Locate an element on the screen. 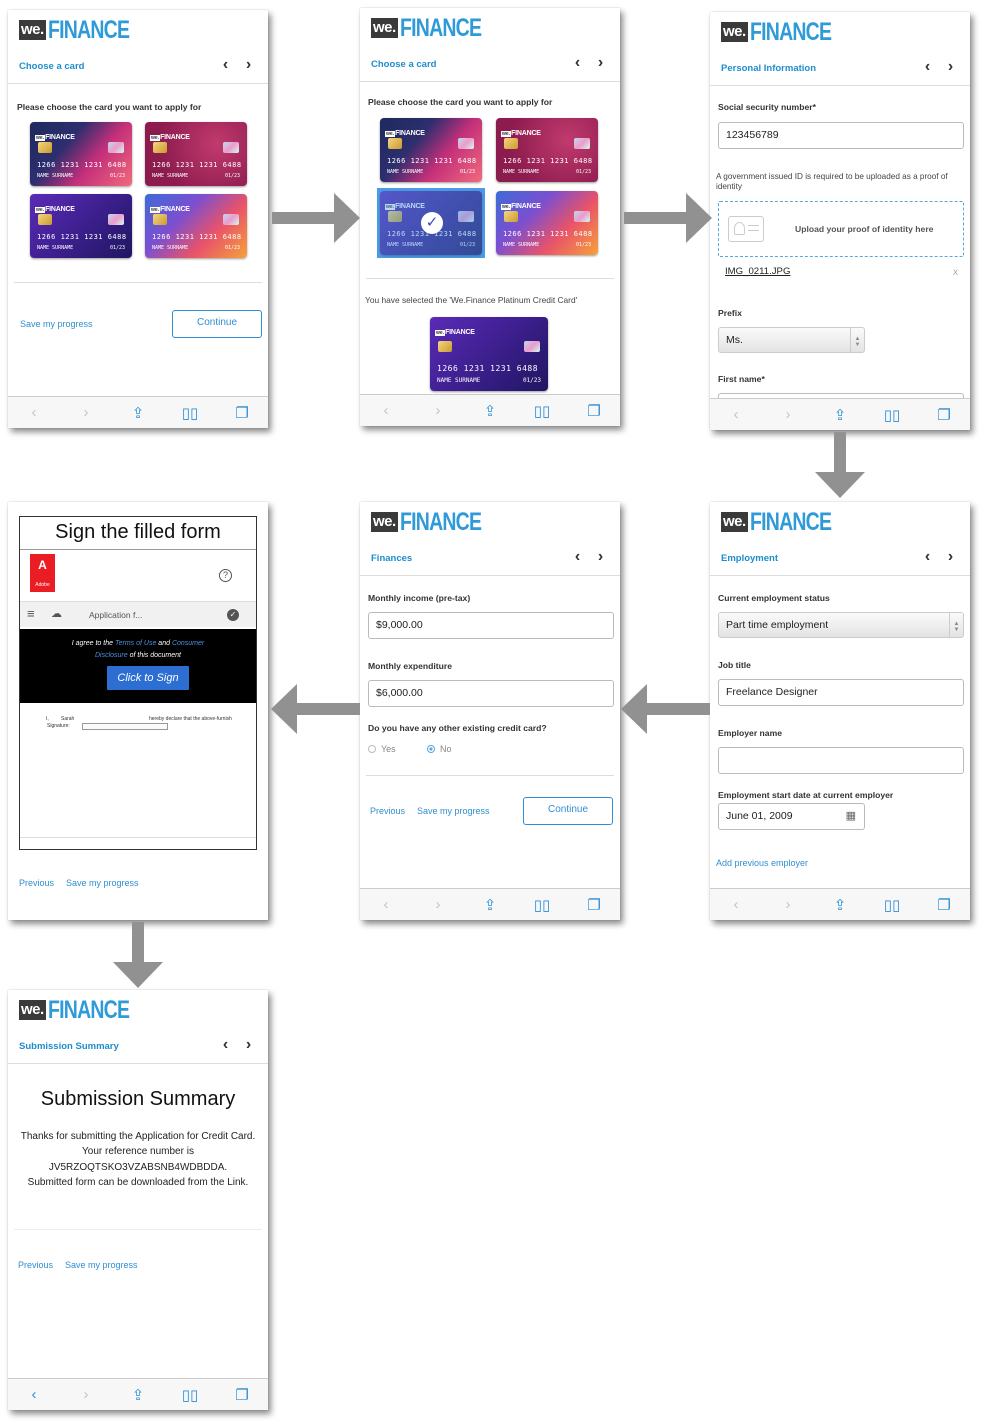 The height and width of the screenshot is (1428, 992). yes-radio: Yes is located at coordinates (382, 749).